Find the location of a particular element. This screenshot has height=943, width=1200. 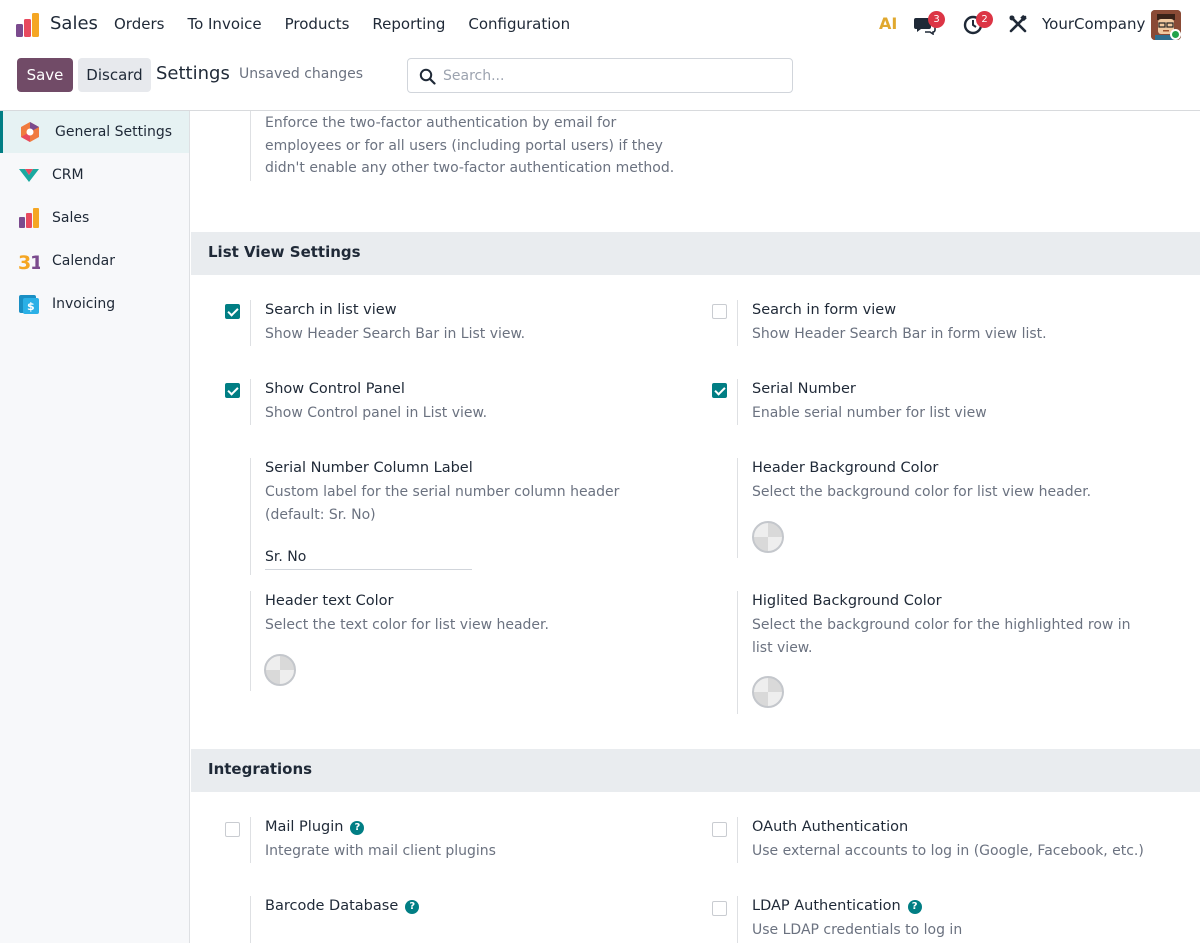

mail-plugin-label: Mail Plugin is located at coordinates (304, 827).